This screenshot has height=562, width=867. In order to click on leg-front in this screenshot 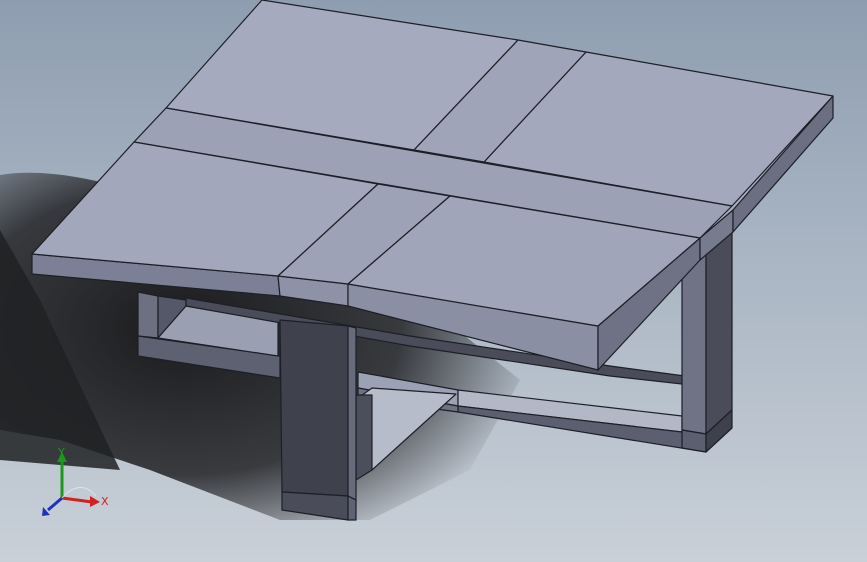, I will do `click(318, 420)`.